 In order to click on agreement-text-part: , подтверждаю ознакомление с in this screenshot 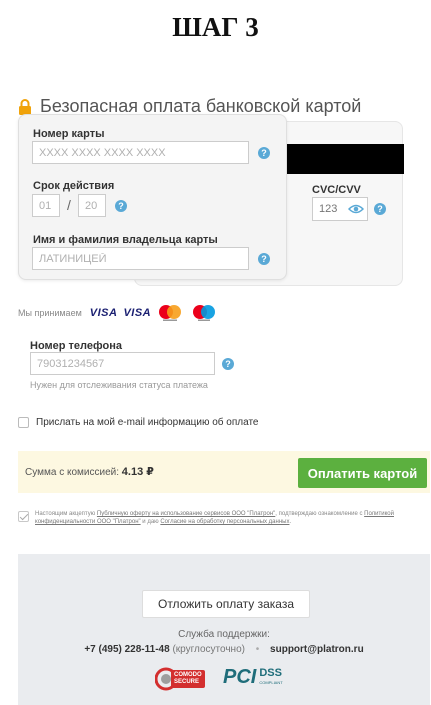, I will do `click(320, 514)`.